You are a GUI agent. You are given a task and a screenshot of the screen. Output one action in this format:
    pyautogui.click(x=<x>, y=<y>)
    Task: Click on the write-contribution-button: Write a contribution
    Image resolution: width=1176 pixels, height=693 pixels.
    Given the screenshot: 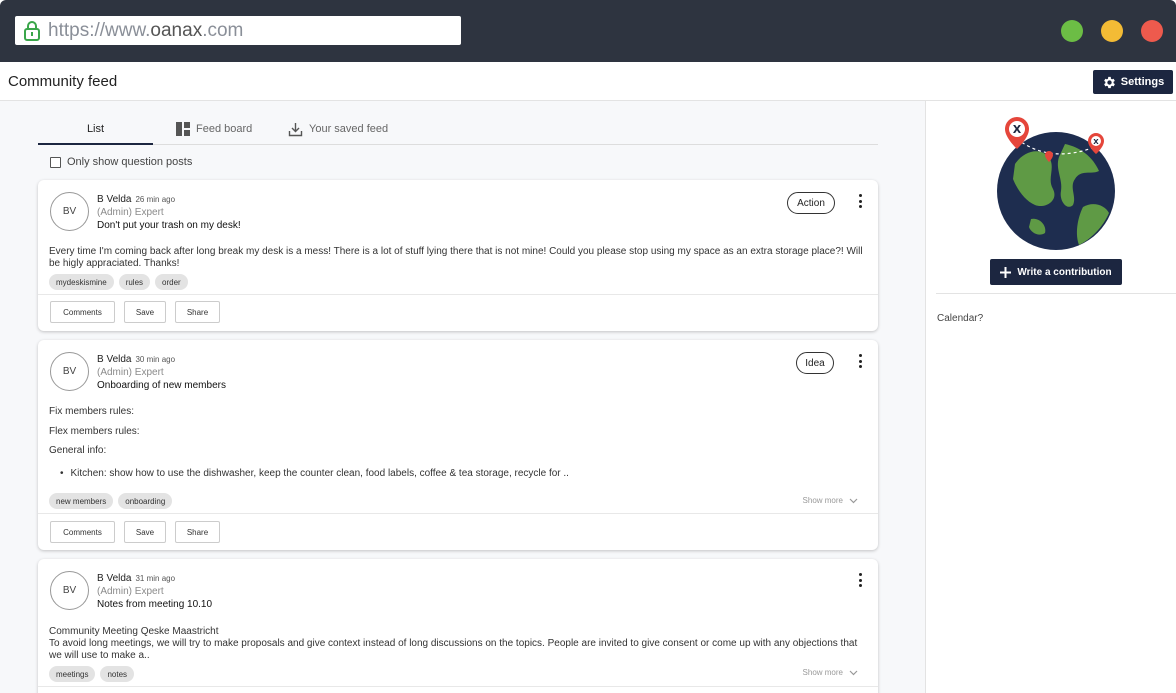 What is the action you would take?
    pyautogui.click(x=1056, y=272)
    